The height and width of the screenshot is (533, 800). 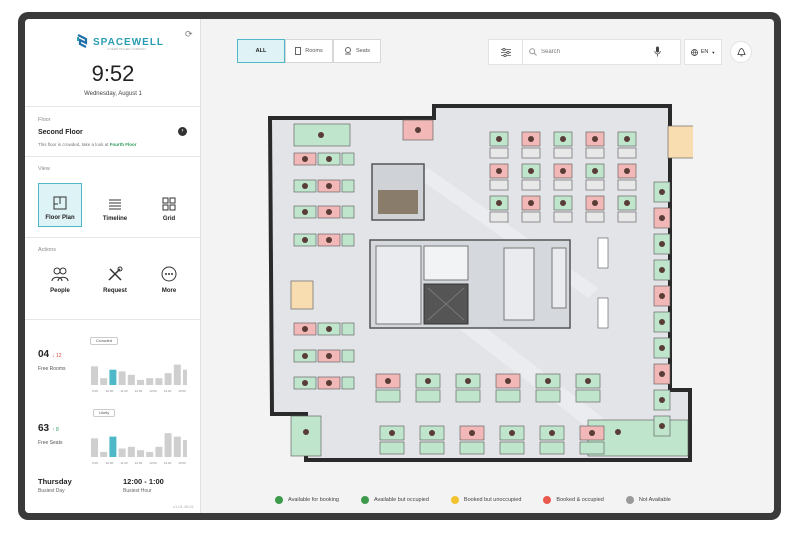 I want to click on request-button: Request, so click(x=115, y=280).